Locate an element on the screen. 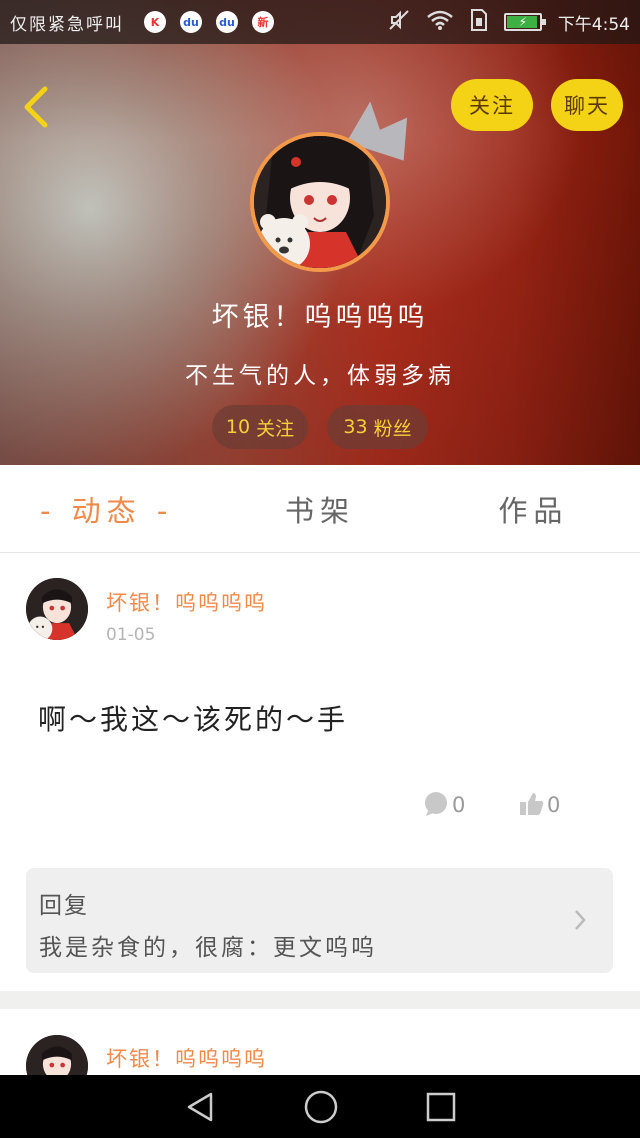  activity-post: 坏银！呜呜呜呜 is located at coordinates (320, 1042).